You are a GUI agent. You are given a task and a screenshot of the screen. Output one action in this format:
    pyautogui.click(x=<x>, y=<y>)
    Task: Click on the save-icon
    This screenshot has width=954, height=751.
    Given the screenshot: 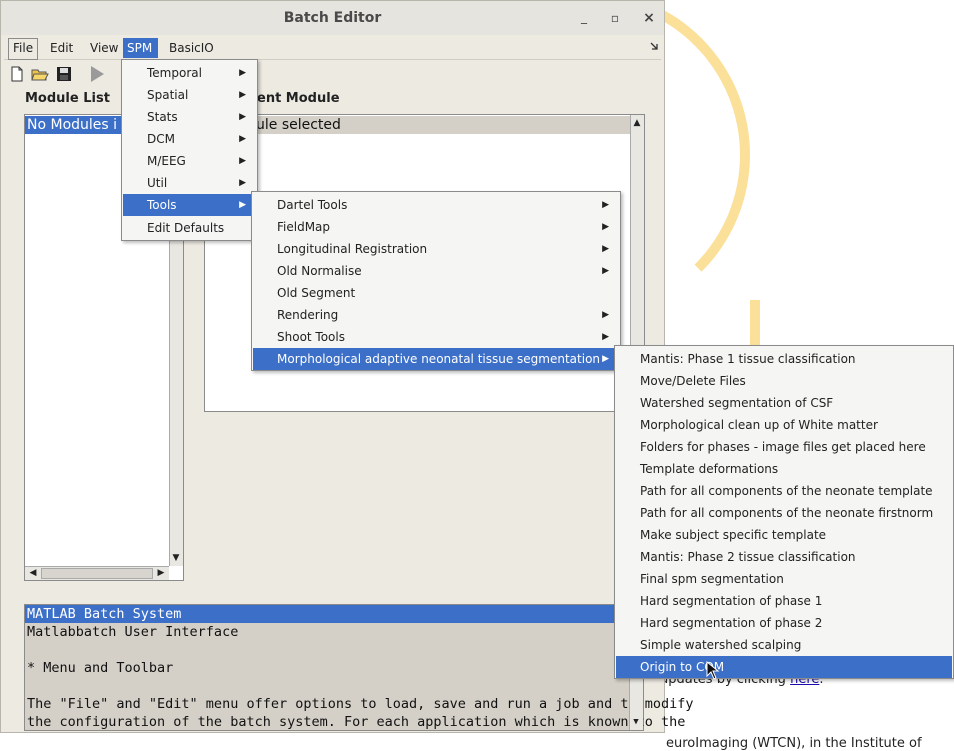 What is the action you would take?
    pyautogui.click(x=64, y=74)
    